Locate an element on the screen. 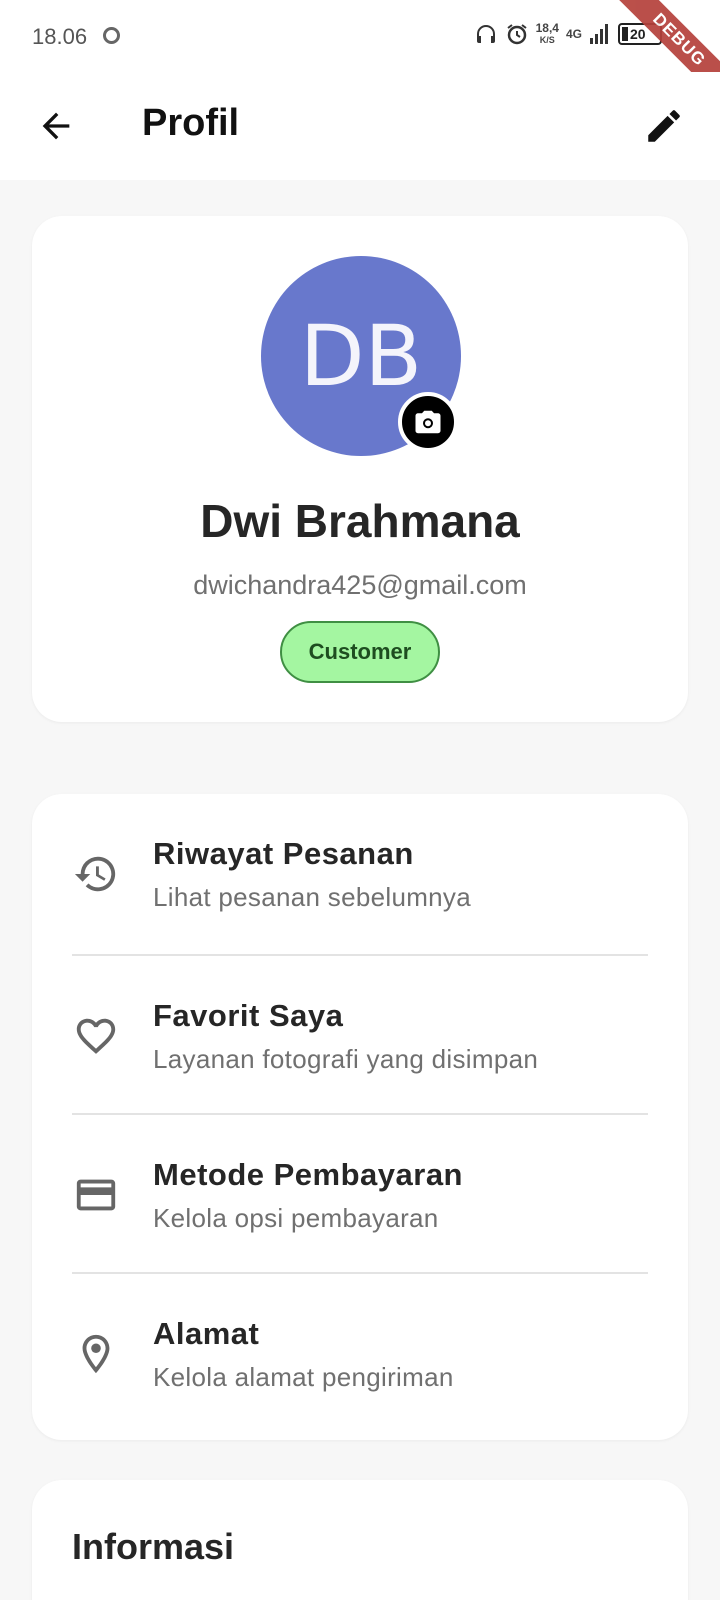  menu-item-order-history: Riwayat Pesanan Lihat pesanan sebelumnya is located at coordinates (360, 875).